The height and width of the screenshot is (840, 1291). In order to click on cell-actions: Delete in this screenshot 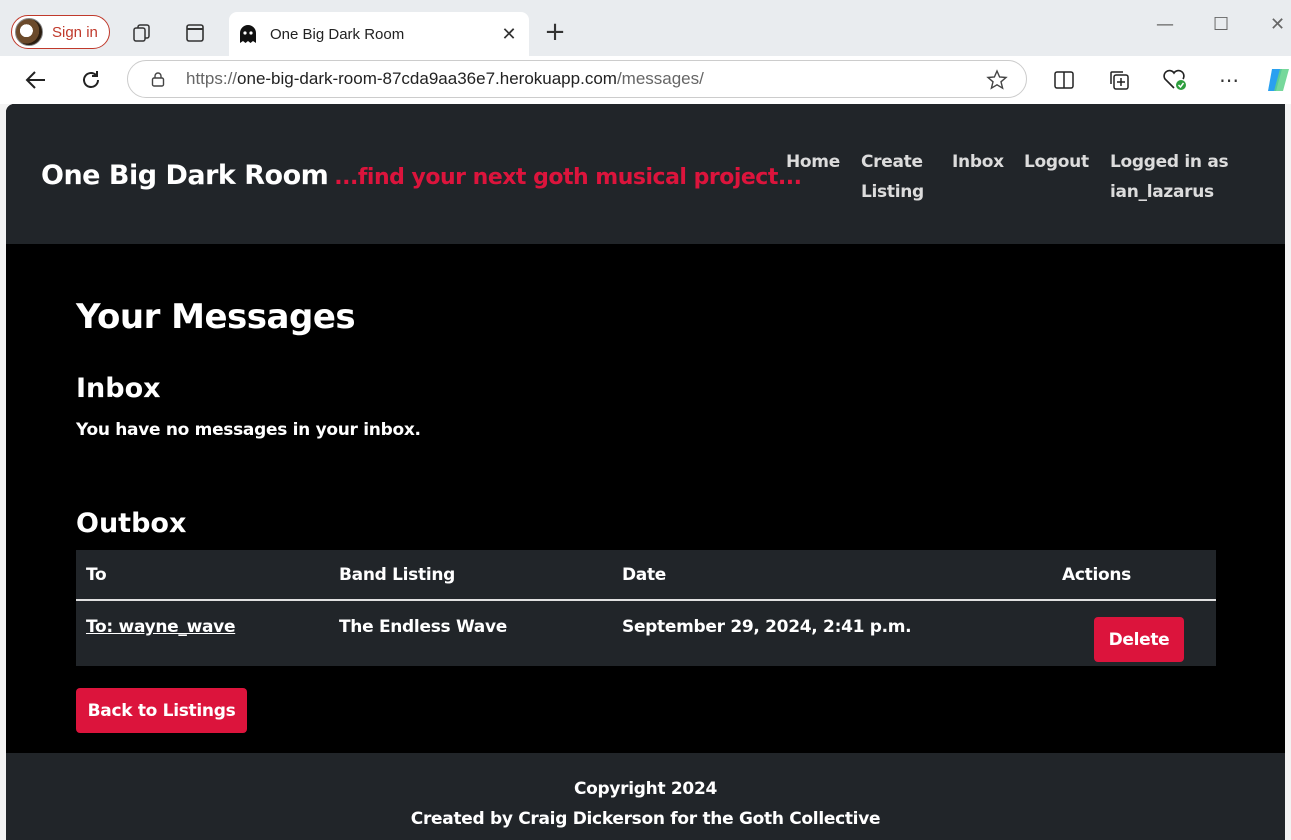, I will do `click(1134, 633)`.